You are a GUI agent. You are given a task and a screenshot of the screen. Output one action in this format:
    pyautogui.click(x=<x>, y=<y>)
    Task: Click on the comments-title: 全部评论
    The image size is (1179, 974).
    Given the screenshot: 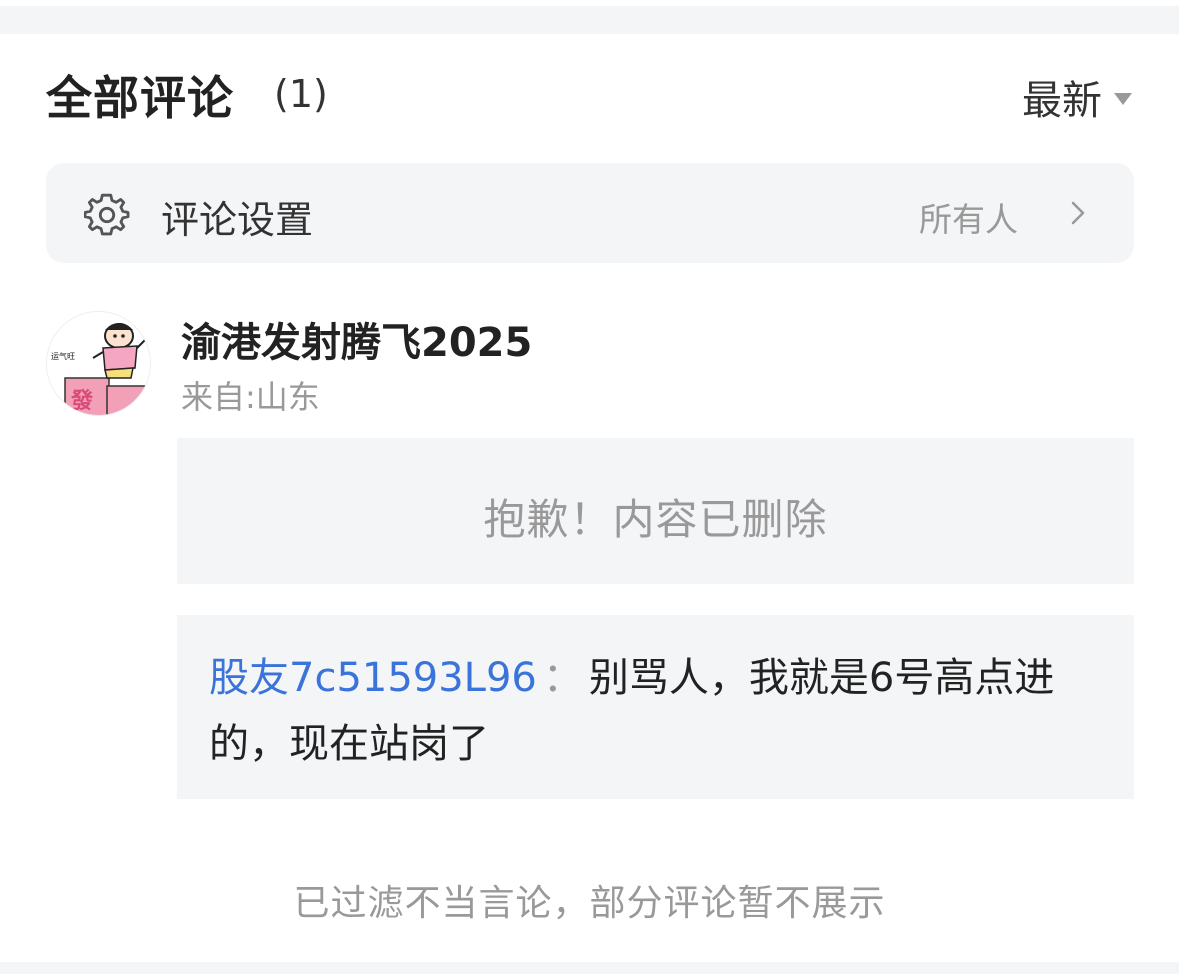 What is the action you would take?
    pyautogui.click(x=140, y=98)
    